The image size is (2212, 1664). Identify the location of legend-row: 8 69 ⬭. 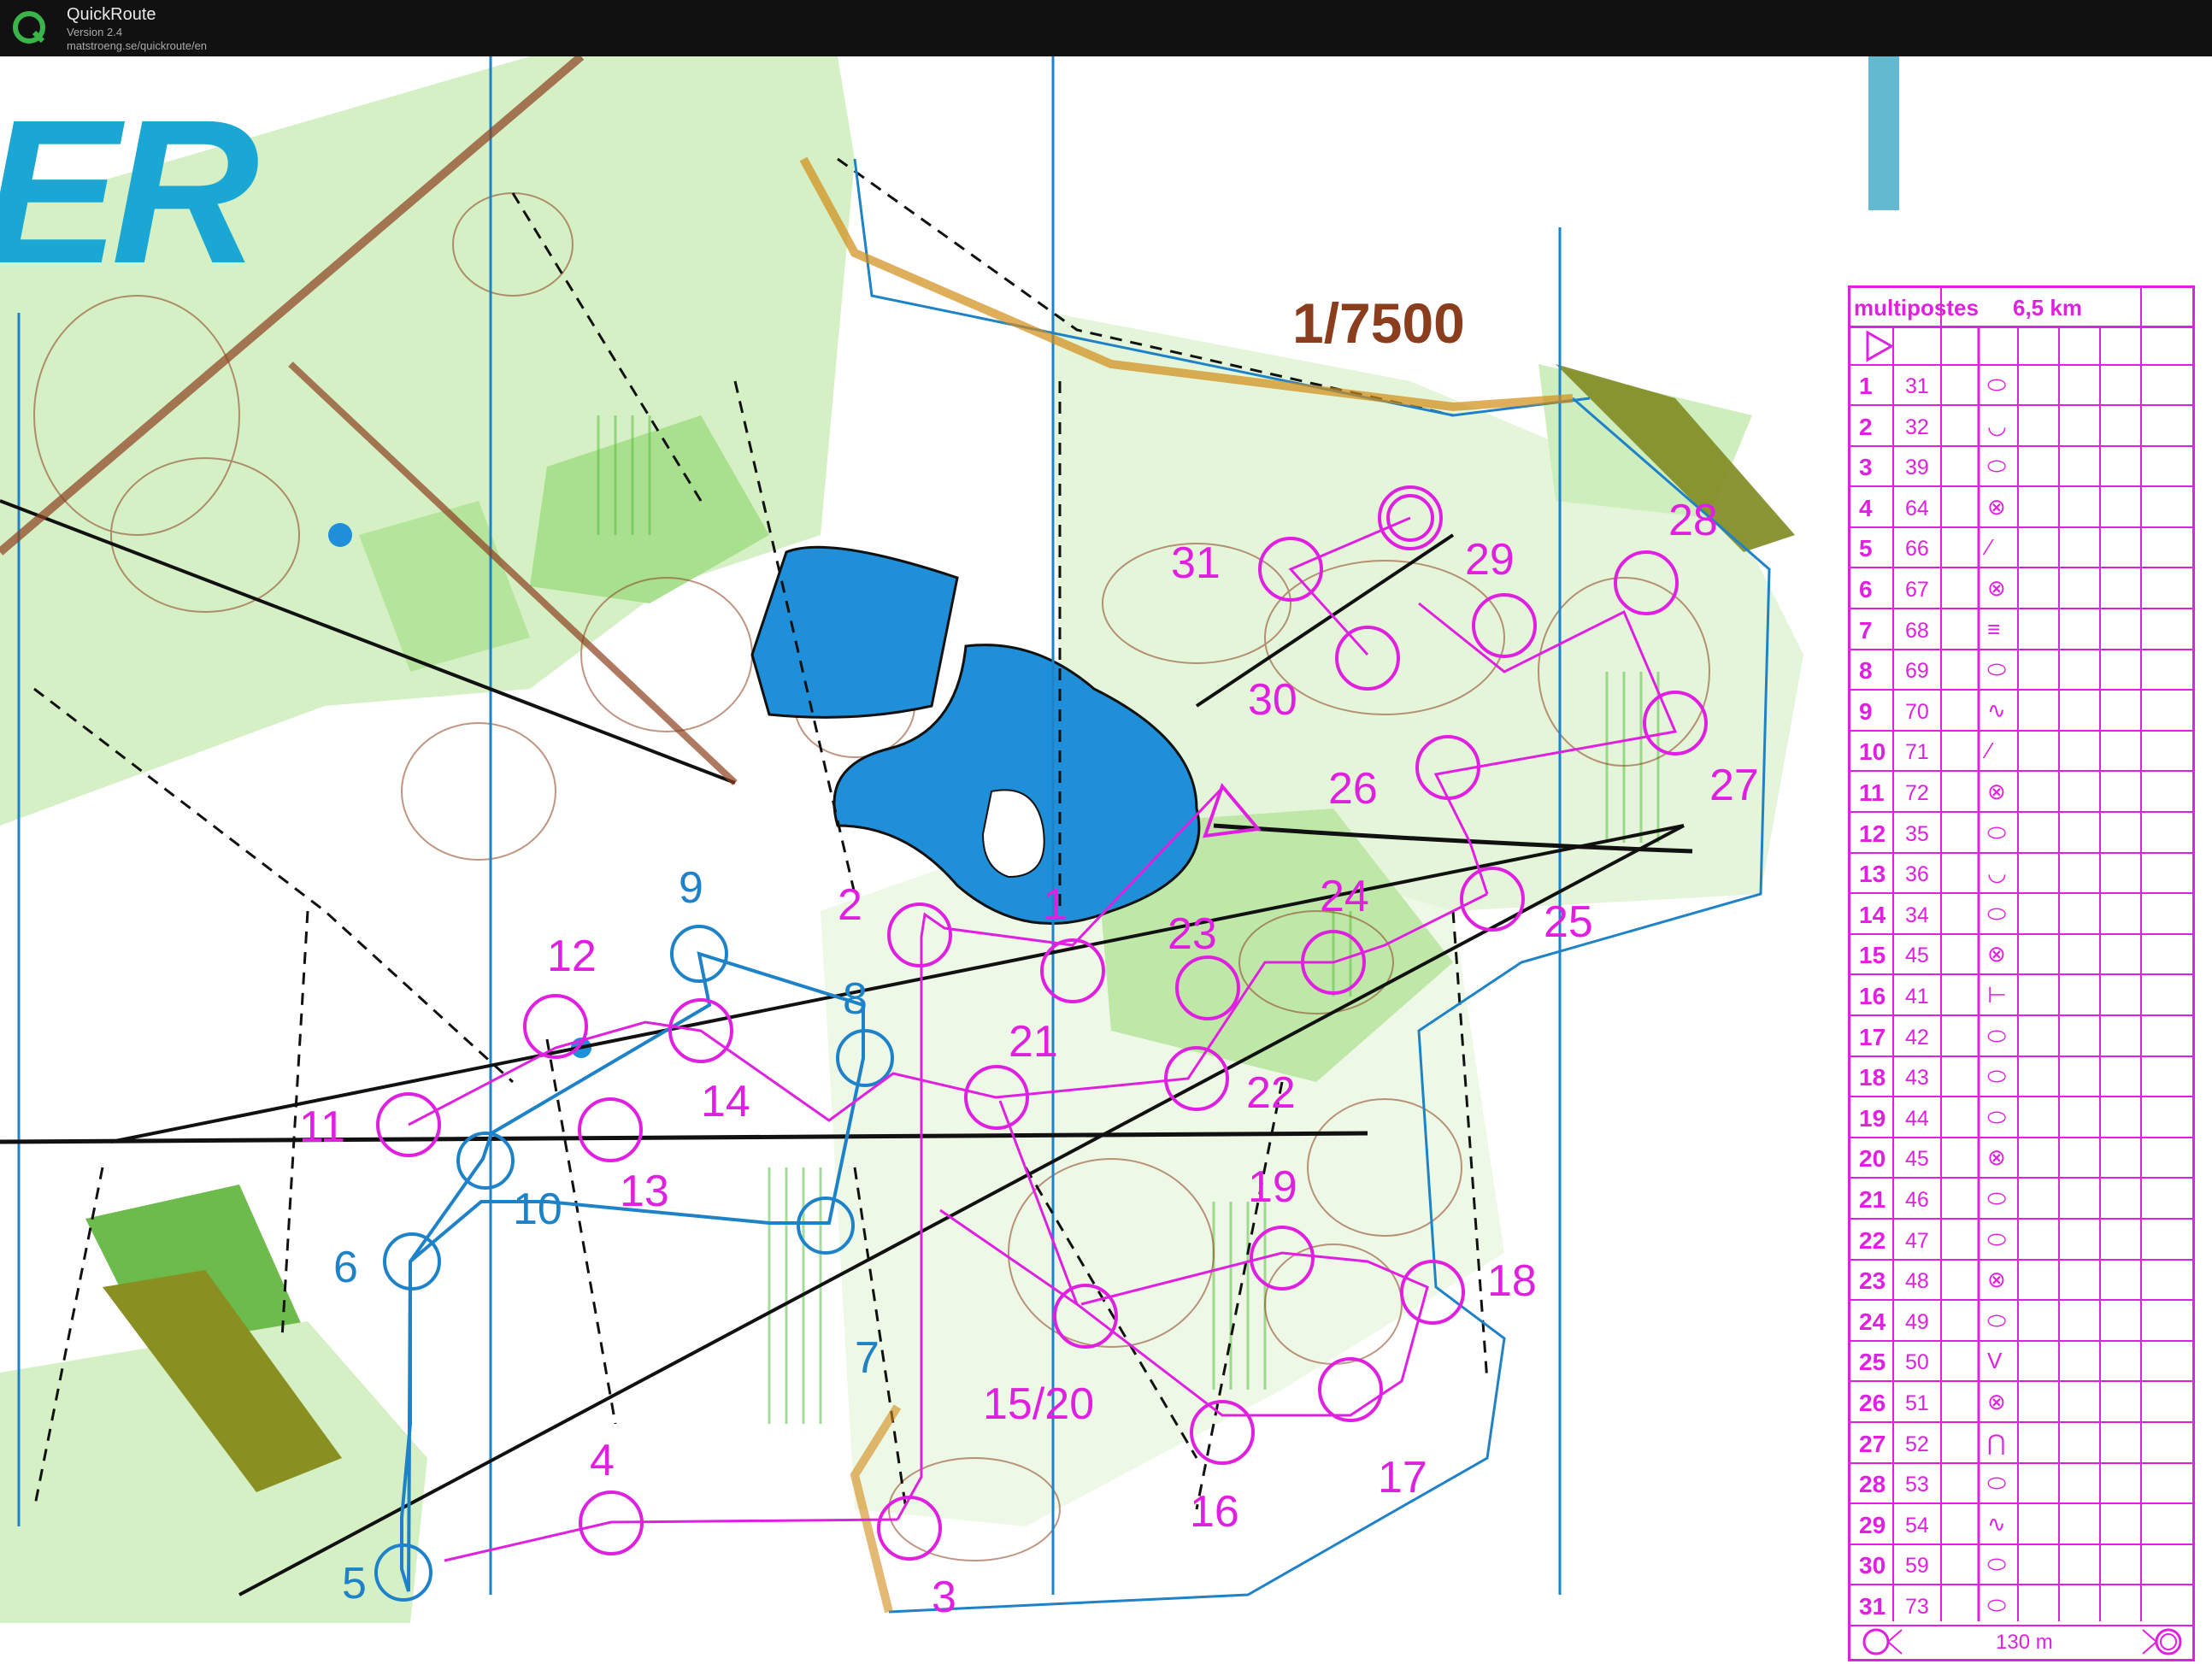
(2021, 670).